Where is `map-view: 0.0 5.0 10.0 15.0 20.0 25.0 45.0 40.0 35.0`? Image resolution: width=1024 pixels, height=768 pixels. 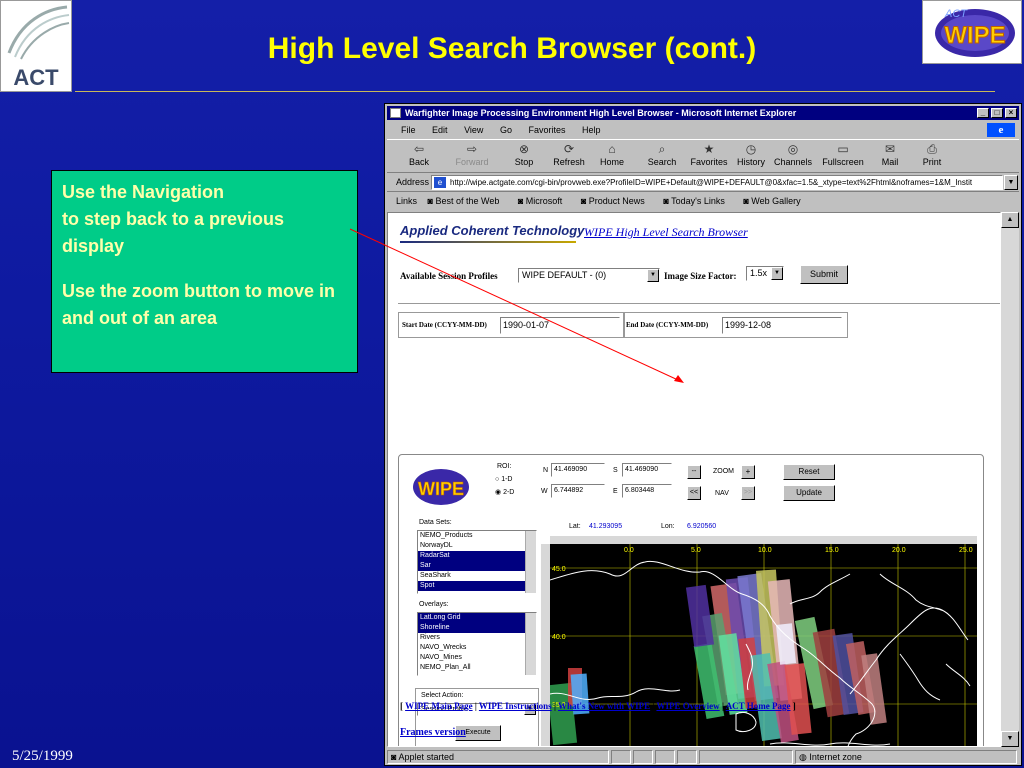
map-view: 0.0 5.0 10.0 15.0 20.0 25.0 45.0 40.0 35.0 is located at coordinates (763, 645).